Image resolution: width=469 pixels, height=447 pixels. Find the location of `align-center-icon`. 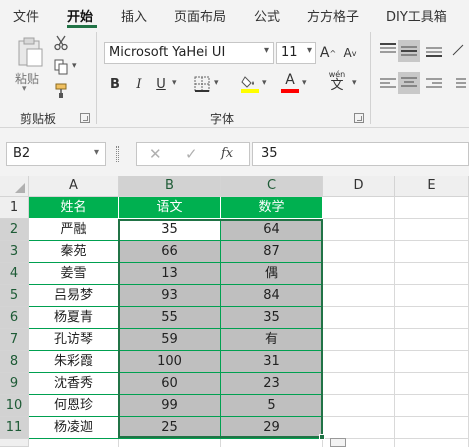

align-center-icon is located at coordinates (409, 83).